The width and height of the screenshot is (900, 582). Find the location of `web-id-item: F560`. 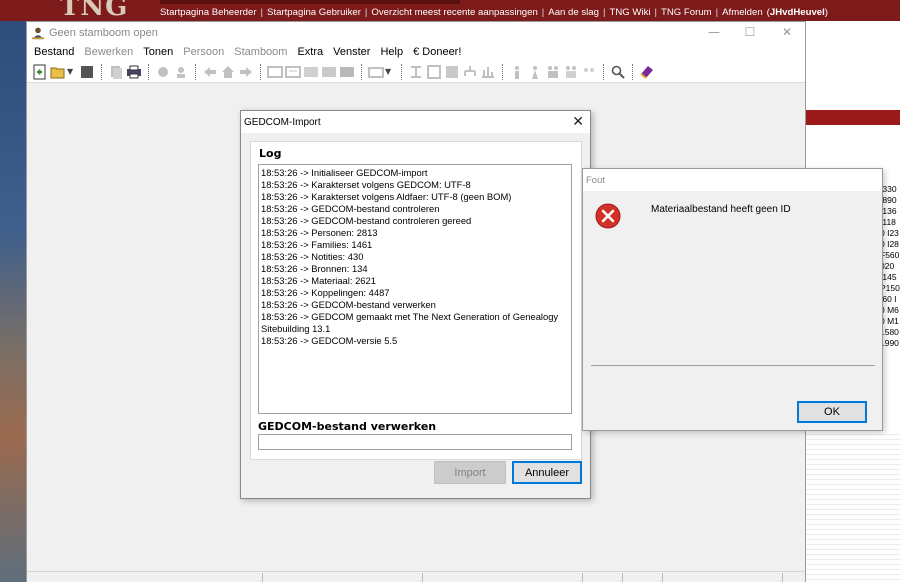

web-id-item: F560 is located at coordinates (890, 255).